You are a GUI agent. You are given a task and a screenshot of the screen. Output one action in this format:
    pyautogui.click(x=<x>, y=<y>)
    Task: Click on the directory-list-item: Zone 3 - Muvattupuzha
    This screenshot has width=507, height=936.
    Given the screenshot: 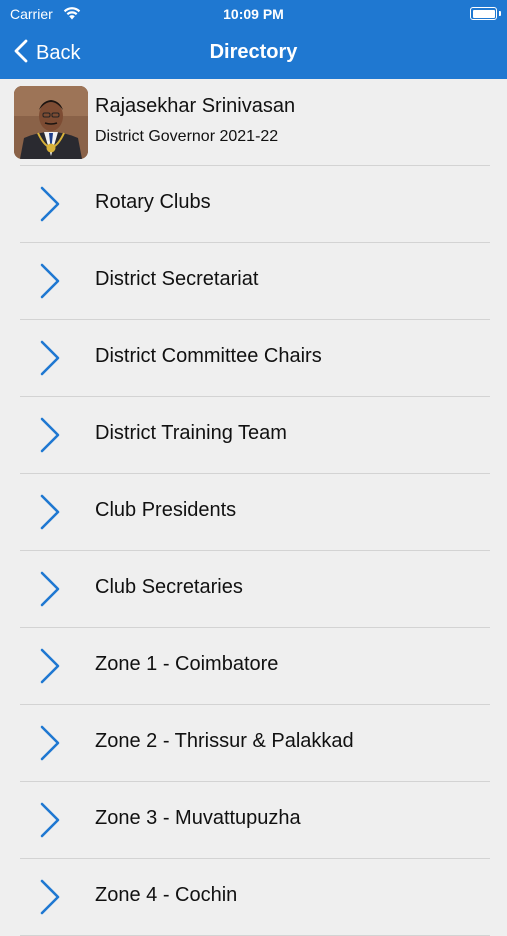 What is the action you would take?
    pyautogui.click(x=253, y=820)
    